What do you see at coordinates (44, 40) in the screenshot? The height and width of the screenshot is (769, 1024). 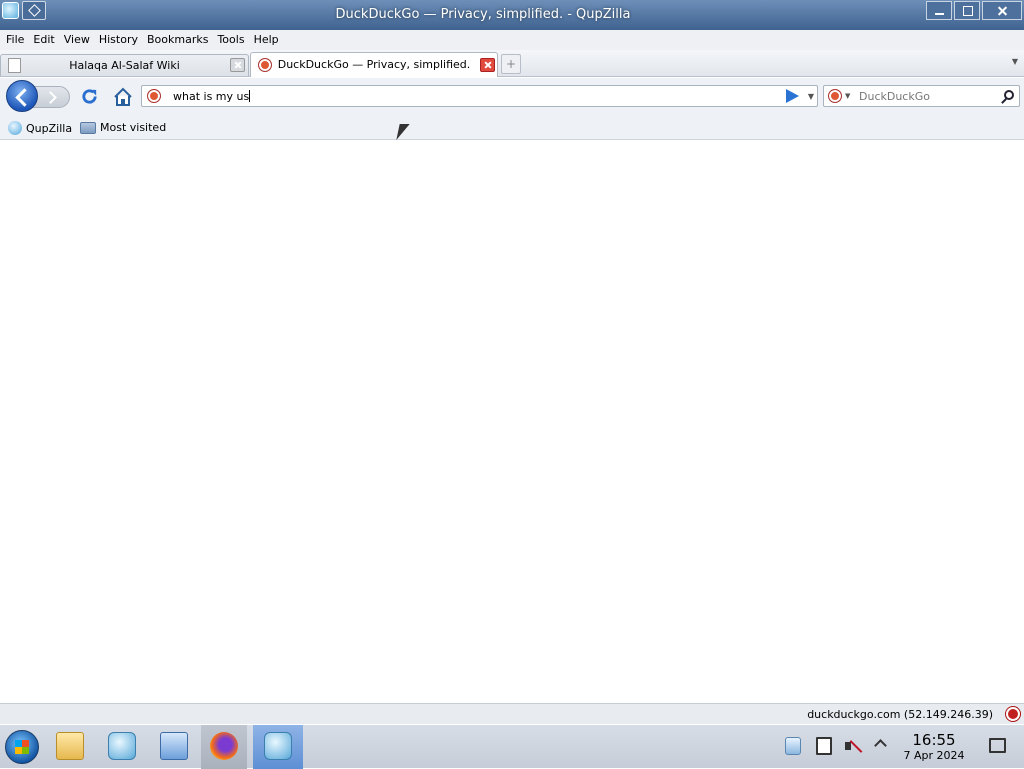 I see `menu-edit: Edit` at bounding box center [44, 40].